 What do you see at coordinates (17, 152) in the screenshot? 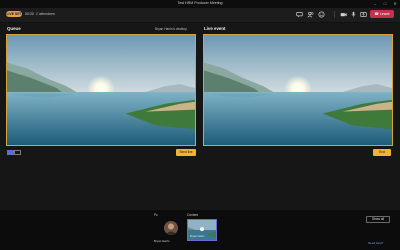
I see `layout-option-side` at bounding box center [17, 152].